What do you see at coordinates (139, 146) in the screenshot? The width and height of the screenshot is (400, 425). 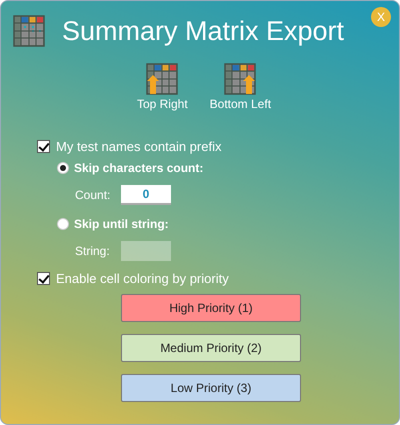 I see `checkbox-label: My test names contain prefix` at bounding box center [139, 146].